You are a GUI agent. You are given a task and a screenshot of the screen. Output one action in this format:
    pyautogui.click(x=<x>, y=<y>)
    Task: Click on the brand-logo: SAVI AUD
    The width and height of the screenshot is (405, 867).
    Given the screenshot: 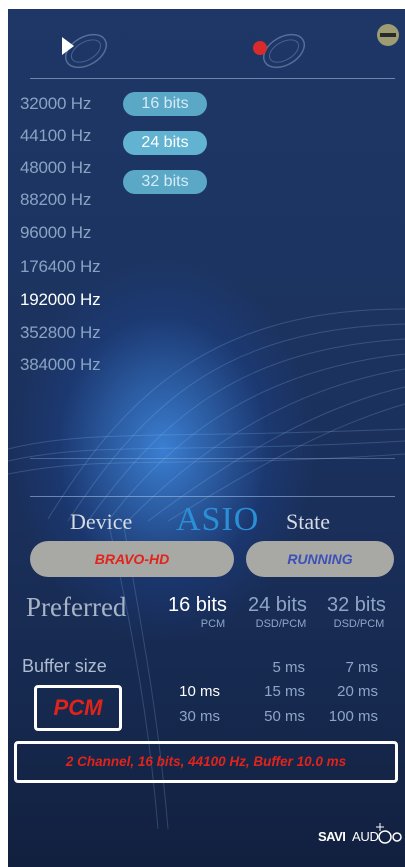 What is the action you would take?
    pyautogui.click(x=361, y=832)
    